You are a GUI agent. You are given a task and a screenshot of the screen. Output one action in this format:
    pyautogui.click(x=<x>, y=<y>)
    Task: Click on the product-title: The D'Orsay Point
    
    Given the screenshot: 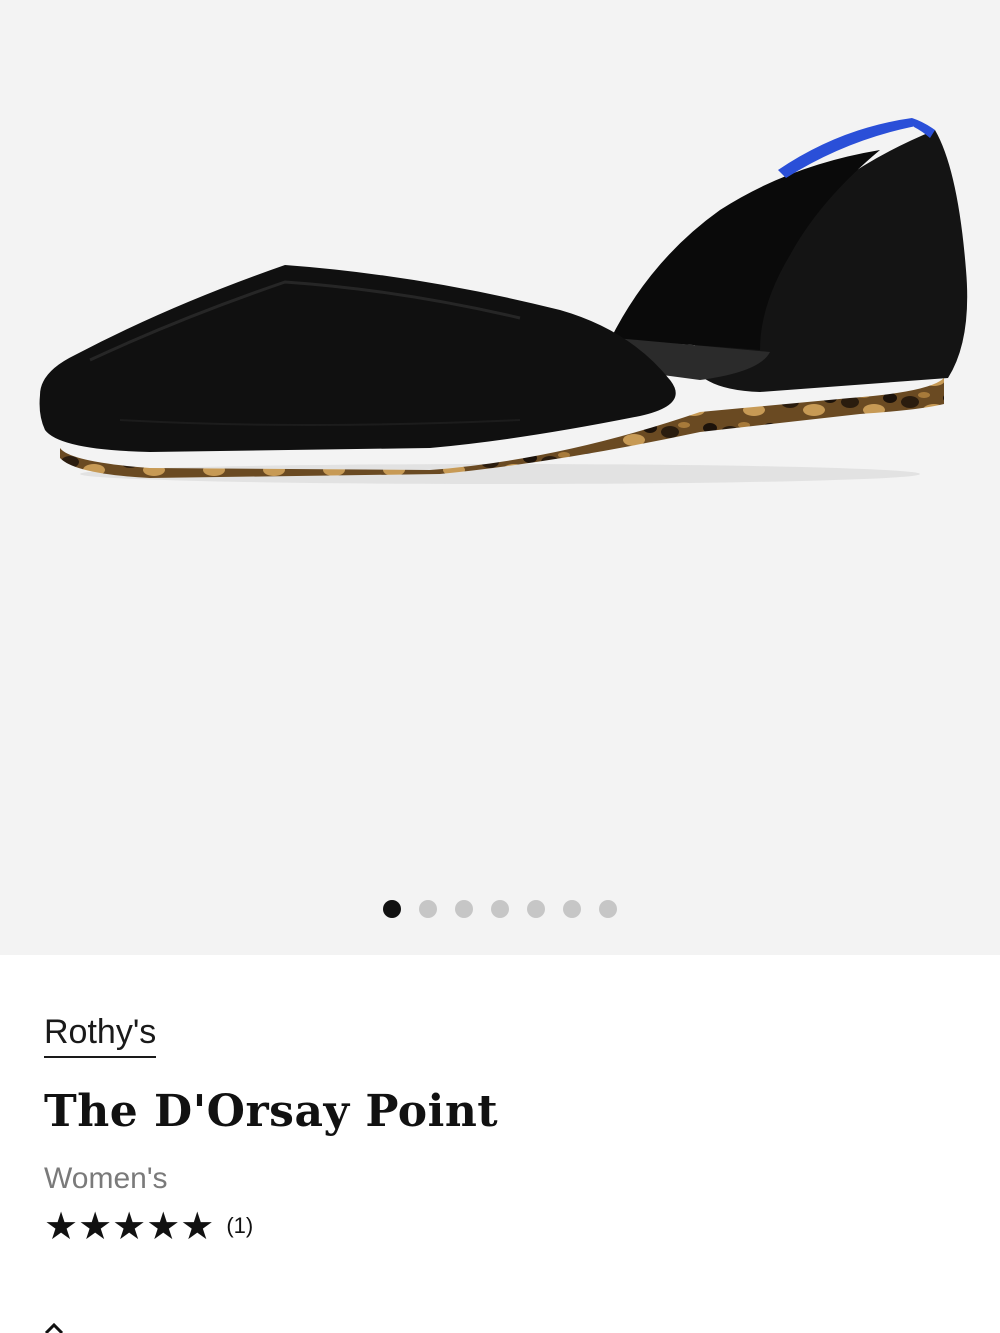 What is the action you would take?
    pyautogui.click(x=271, y=1111)
    